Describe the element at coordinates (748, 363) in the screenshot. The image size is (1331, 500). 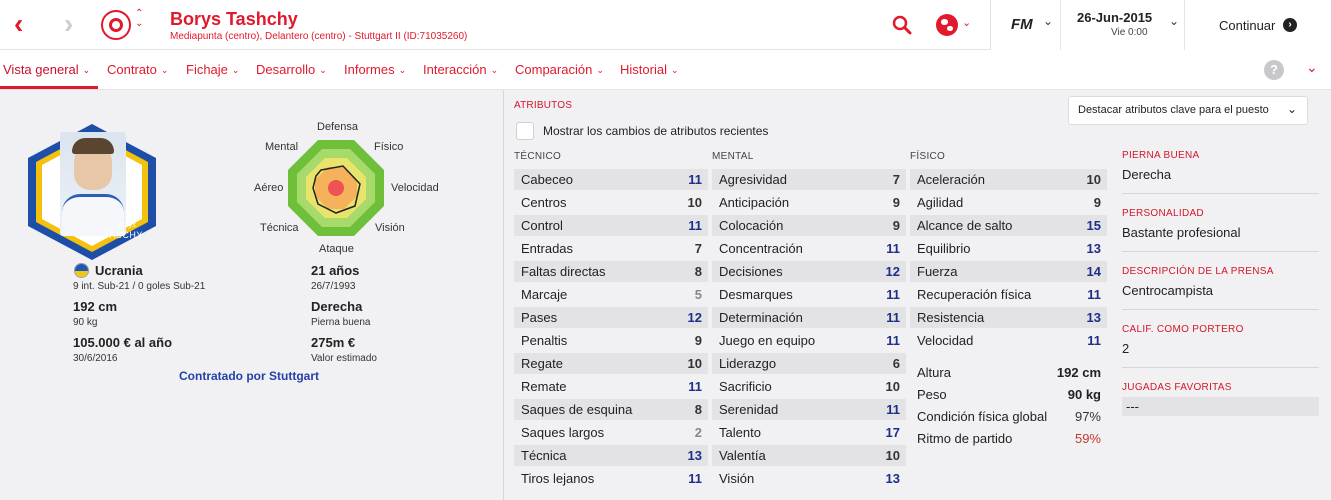
I see `attribute-name: Liderazgo` at that location.